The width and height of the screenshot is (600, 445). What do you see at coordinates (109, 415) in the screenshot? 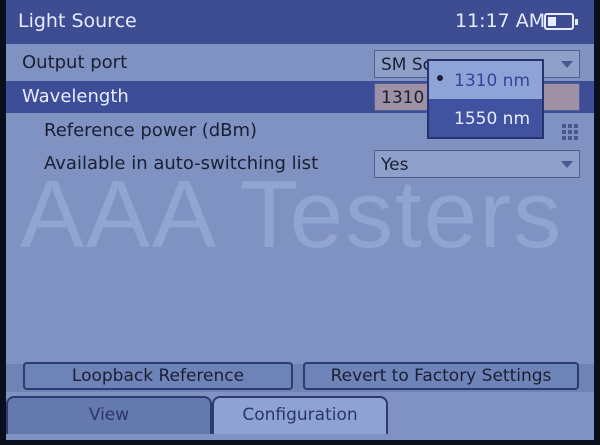
I see `tab-view: View` at bounding box center [109, 415].